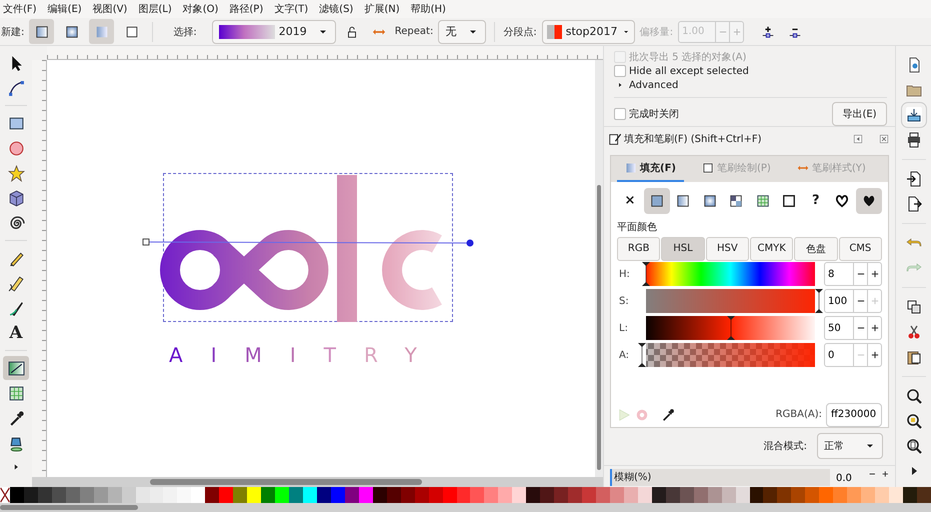 Image resolution: width=931 pixels, height=512 pixels. Describe the element at coordinates (687, 57) in the screenshot. I see `checkbox-label: 批次导出 5 选择的对象(A)` at that location.